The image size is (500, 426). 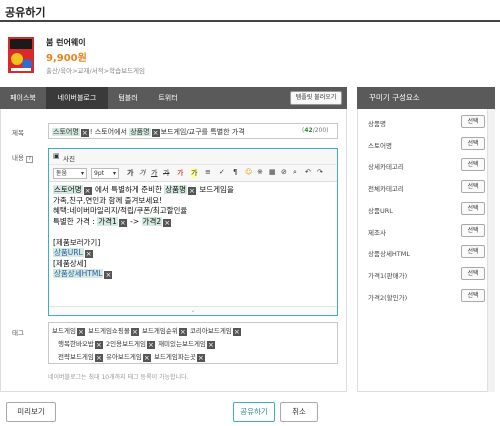 I want to click on sidebar-item-detail-html: 상품상세HTML, so click(x=389, y=254).